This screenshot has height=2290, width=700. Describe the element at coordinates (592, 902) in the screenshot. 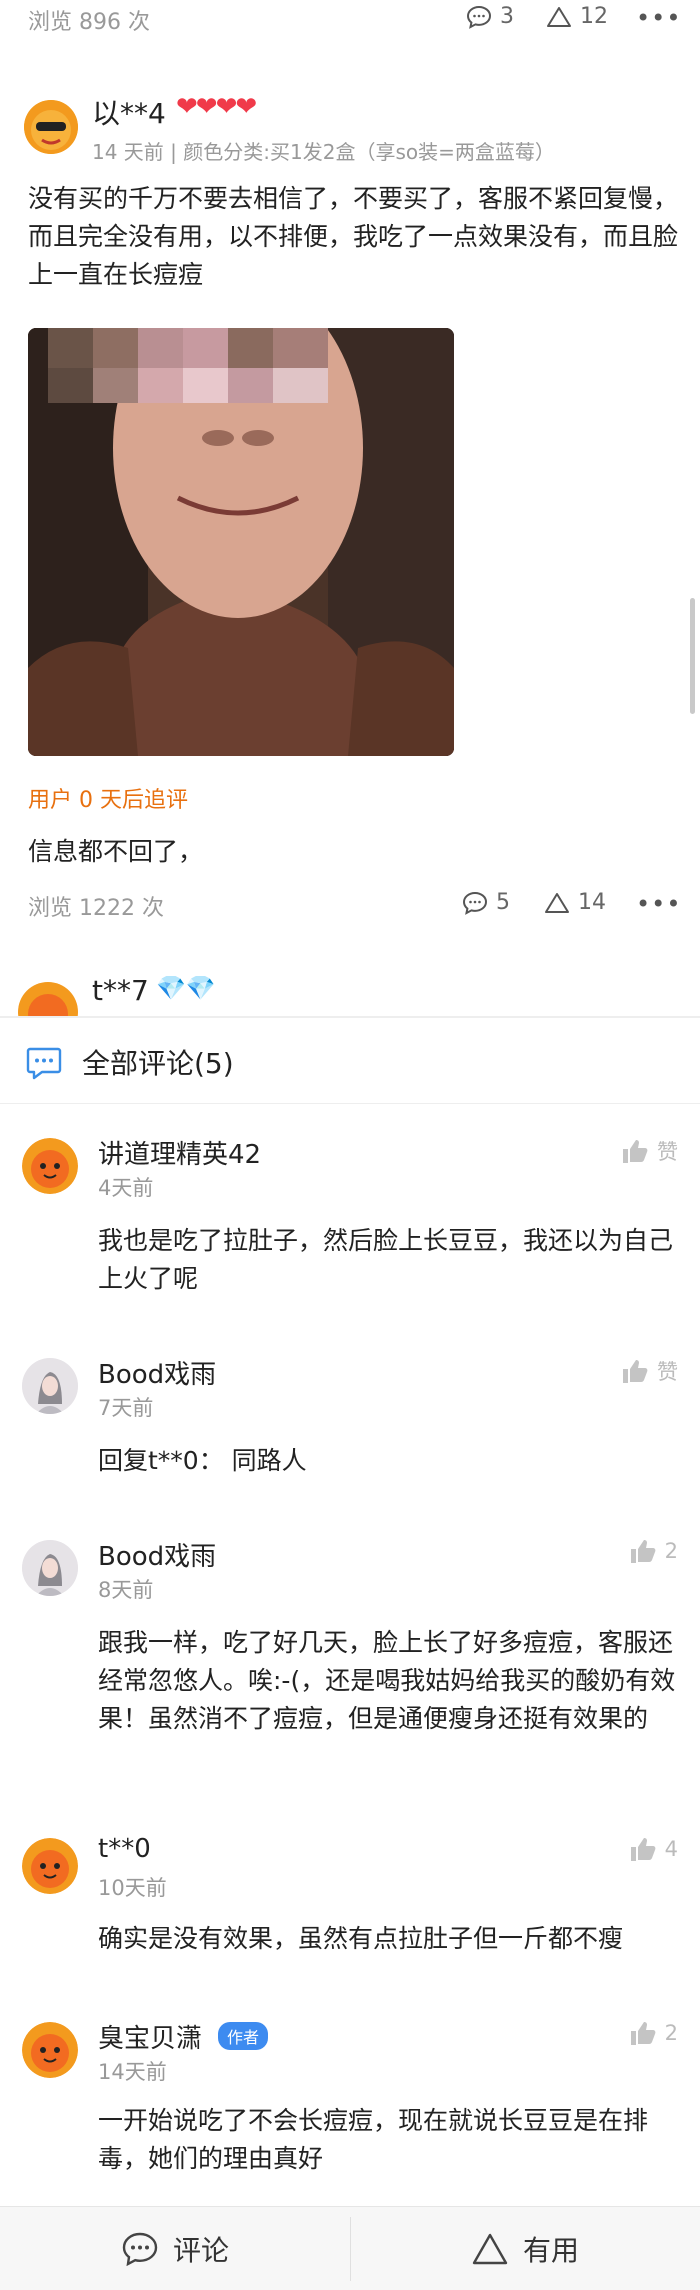

I see `useful-count: 14` at that location.